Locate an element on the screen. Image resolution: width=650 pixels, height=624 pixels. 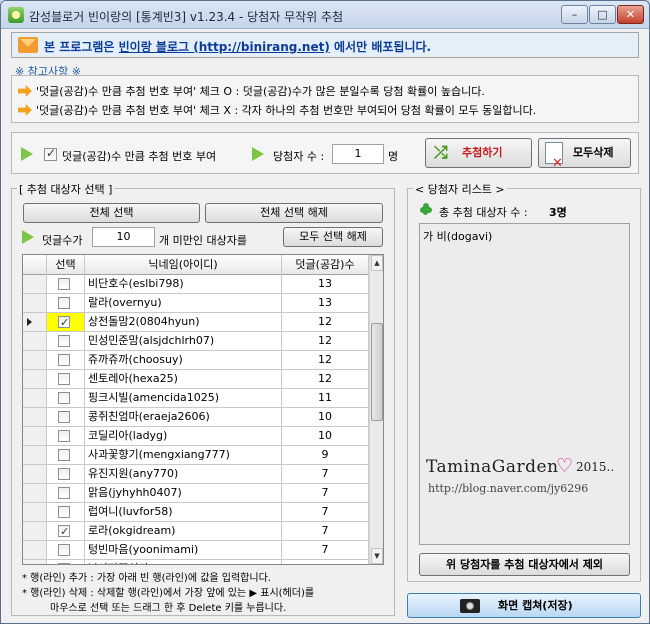
winner-entry: 가 비(dogavi) is located at coordinates (457, 236).